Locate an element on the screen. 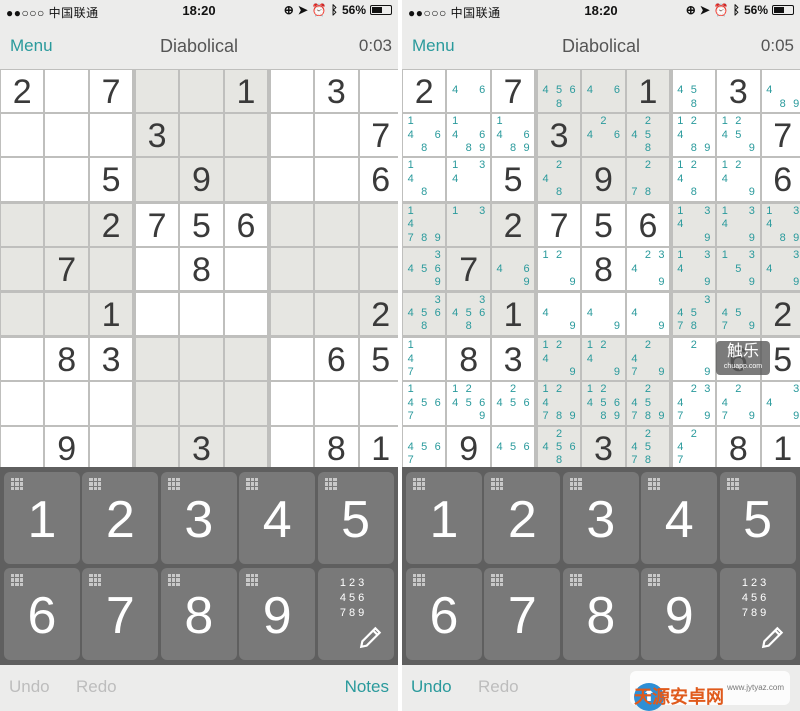 Image resolution: width=800 pixels, height=711 pixels. number-key-1: 1 is located at coordinates (444, 518).